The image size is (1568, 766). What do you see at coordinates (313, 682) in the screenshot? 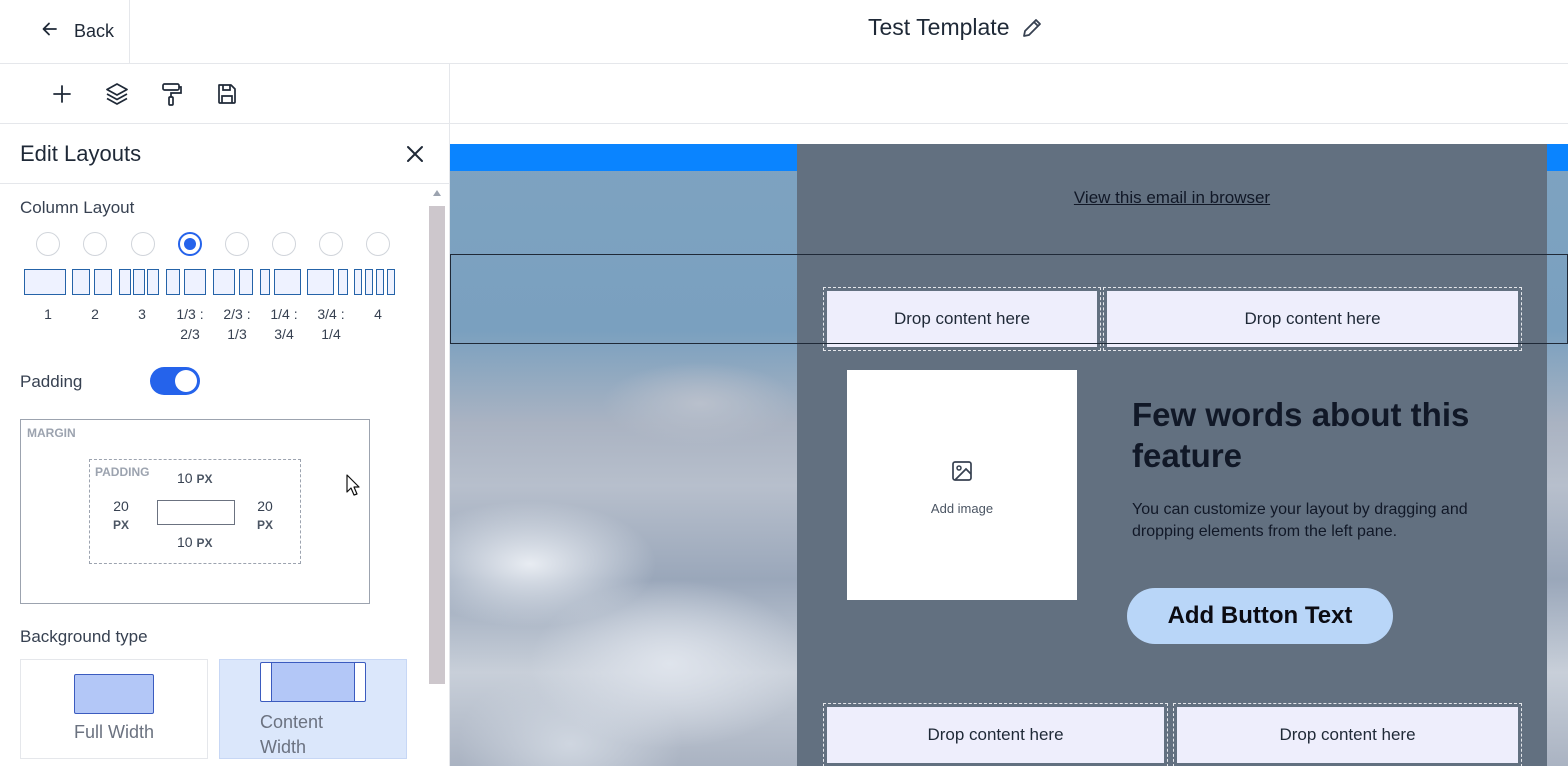
I see `content-width-icon` at bounding box center [313, 682].